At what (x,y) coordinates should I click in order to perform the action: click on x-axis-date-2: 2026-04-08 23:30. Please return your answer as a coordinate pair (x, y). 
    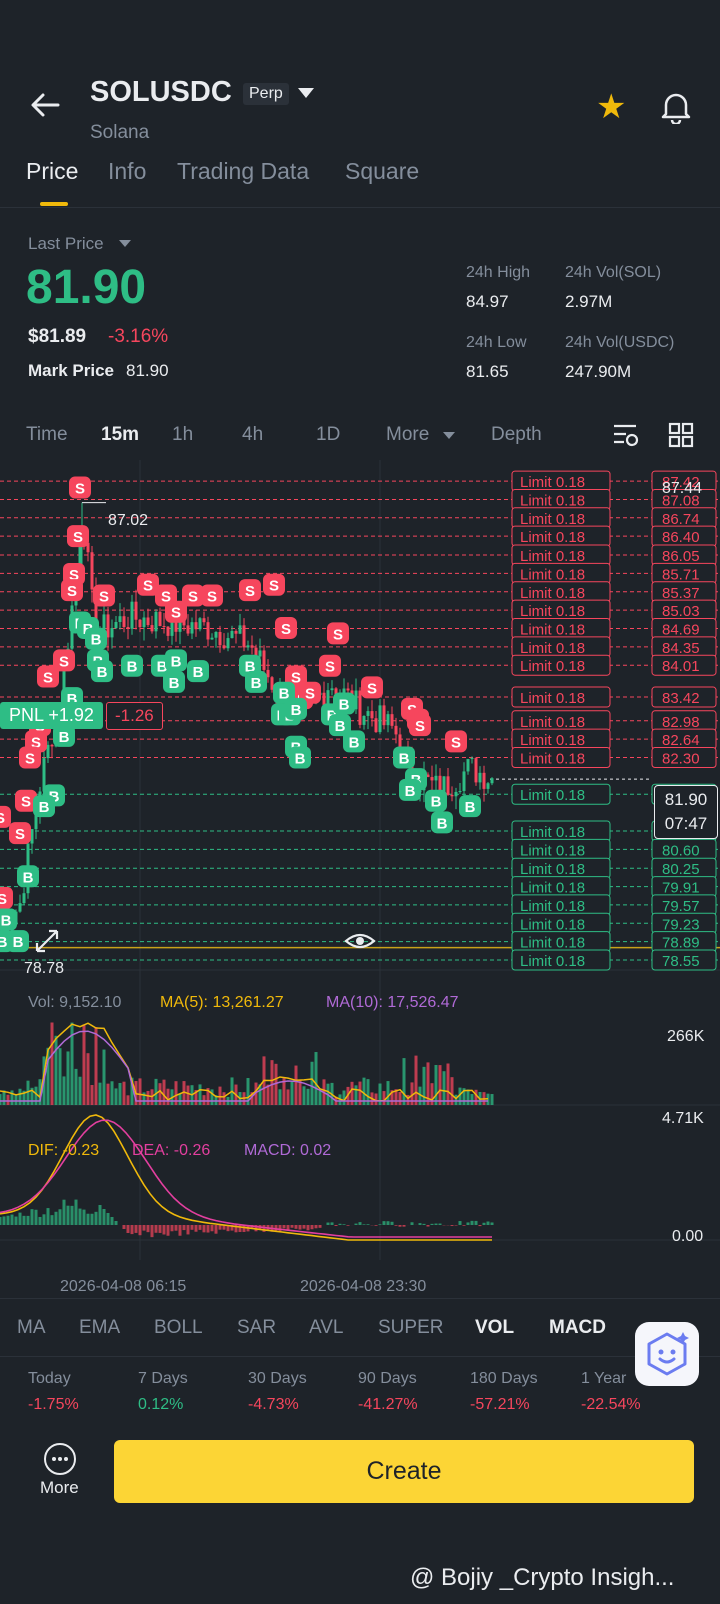
    Looking at the image, I should click on (363, 1286).